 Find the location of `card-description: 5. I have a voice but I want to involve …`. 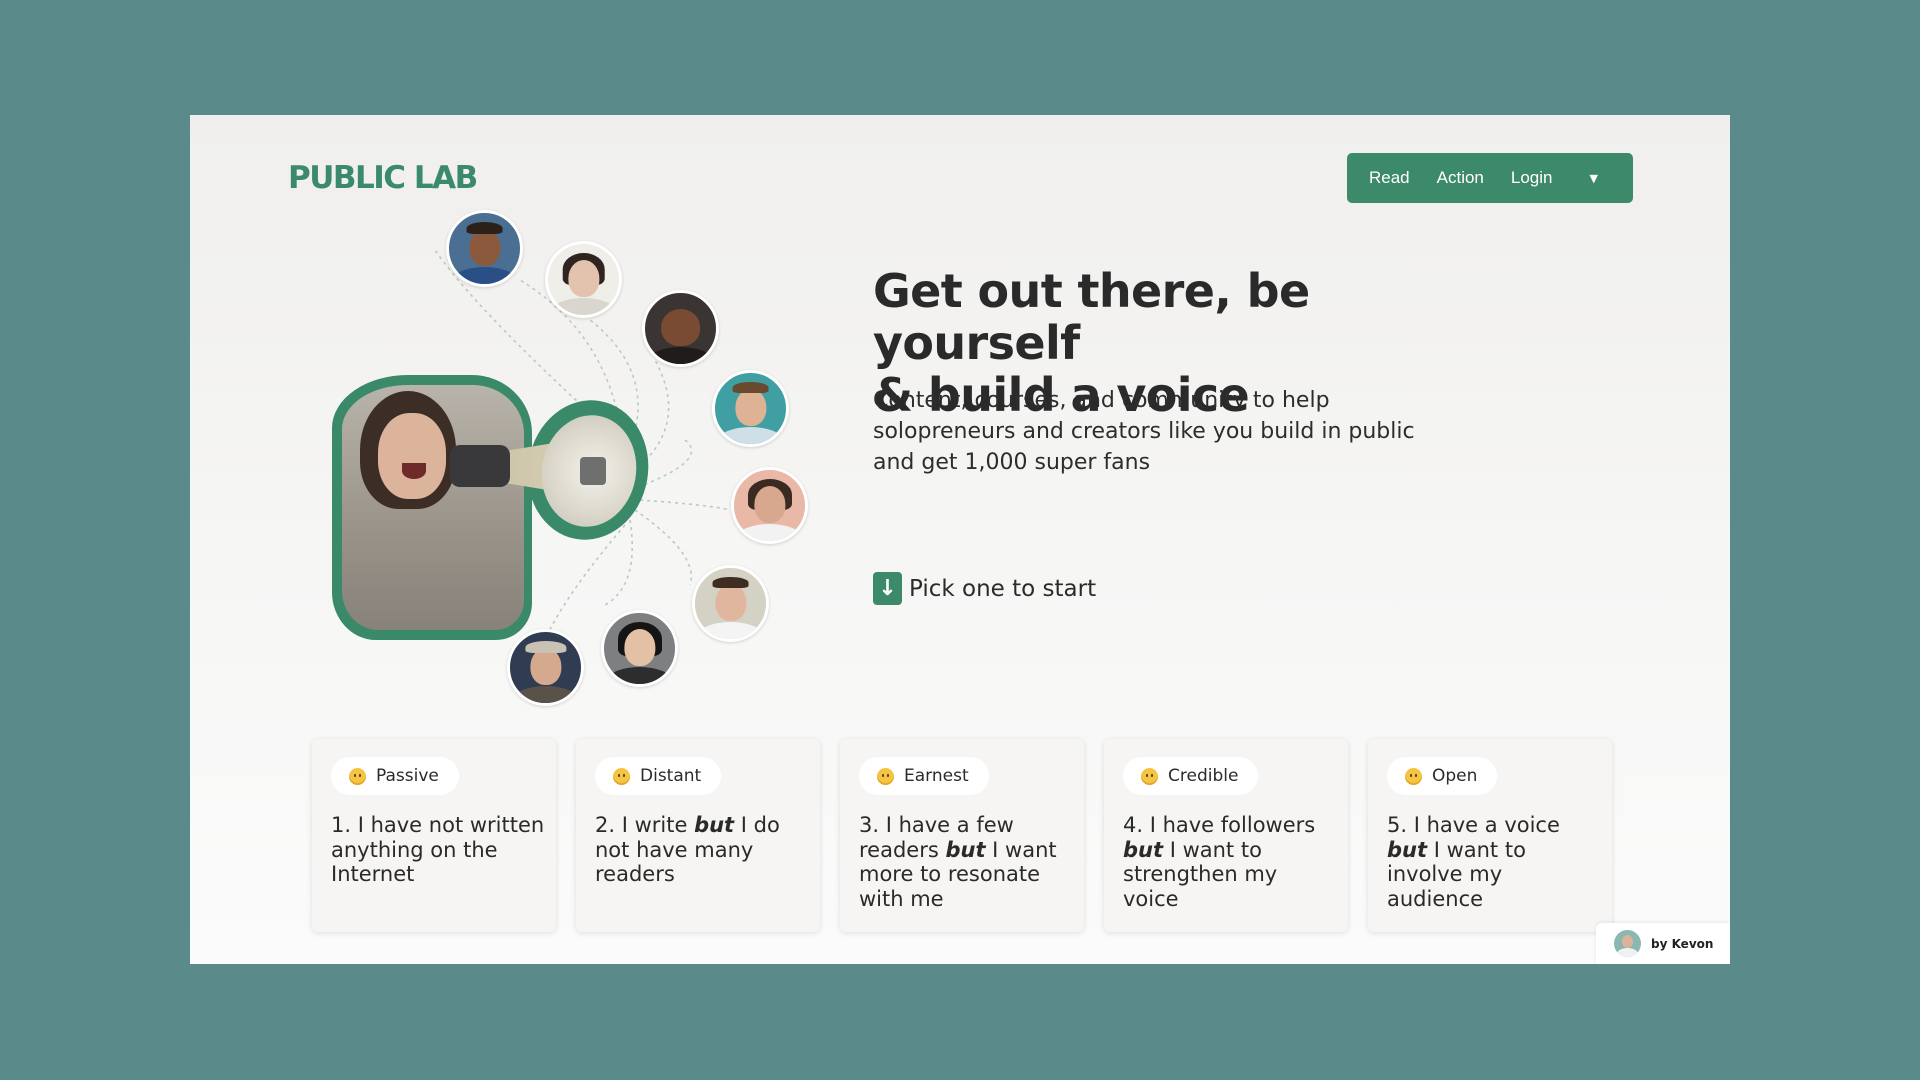

card-description: 5. I have a voice but I want to involve … is located at coordinates (1473, 862).